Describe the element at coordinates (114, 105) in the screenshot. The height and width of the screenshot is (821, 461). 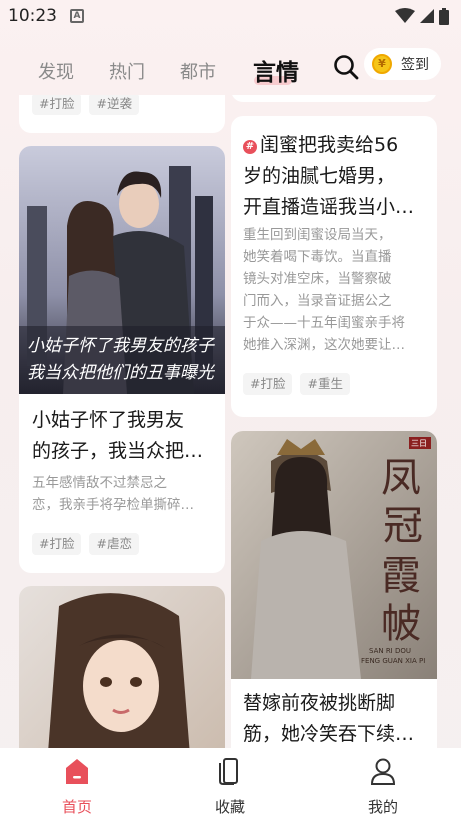
I see `tag: #逆袭` at that location.